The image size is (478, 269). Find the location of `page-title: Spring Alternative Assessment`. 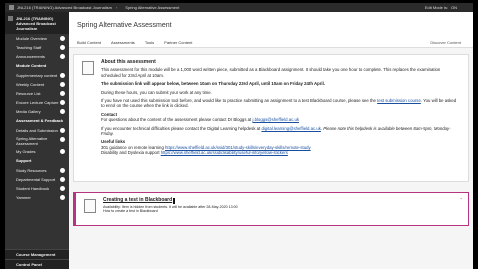

page-title: Spring Alternative Assessment is located at coordinates (124, 25).